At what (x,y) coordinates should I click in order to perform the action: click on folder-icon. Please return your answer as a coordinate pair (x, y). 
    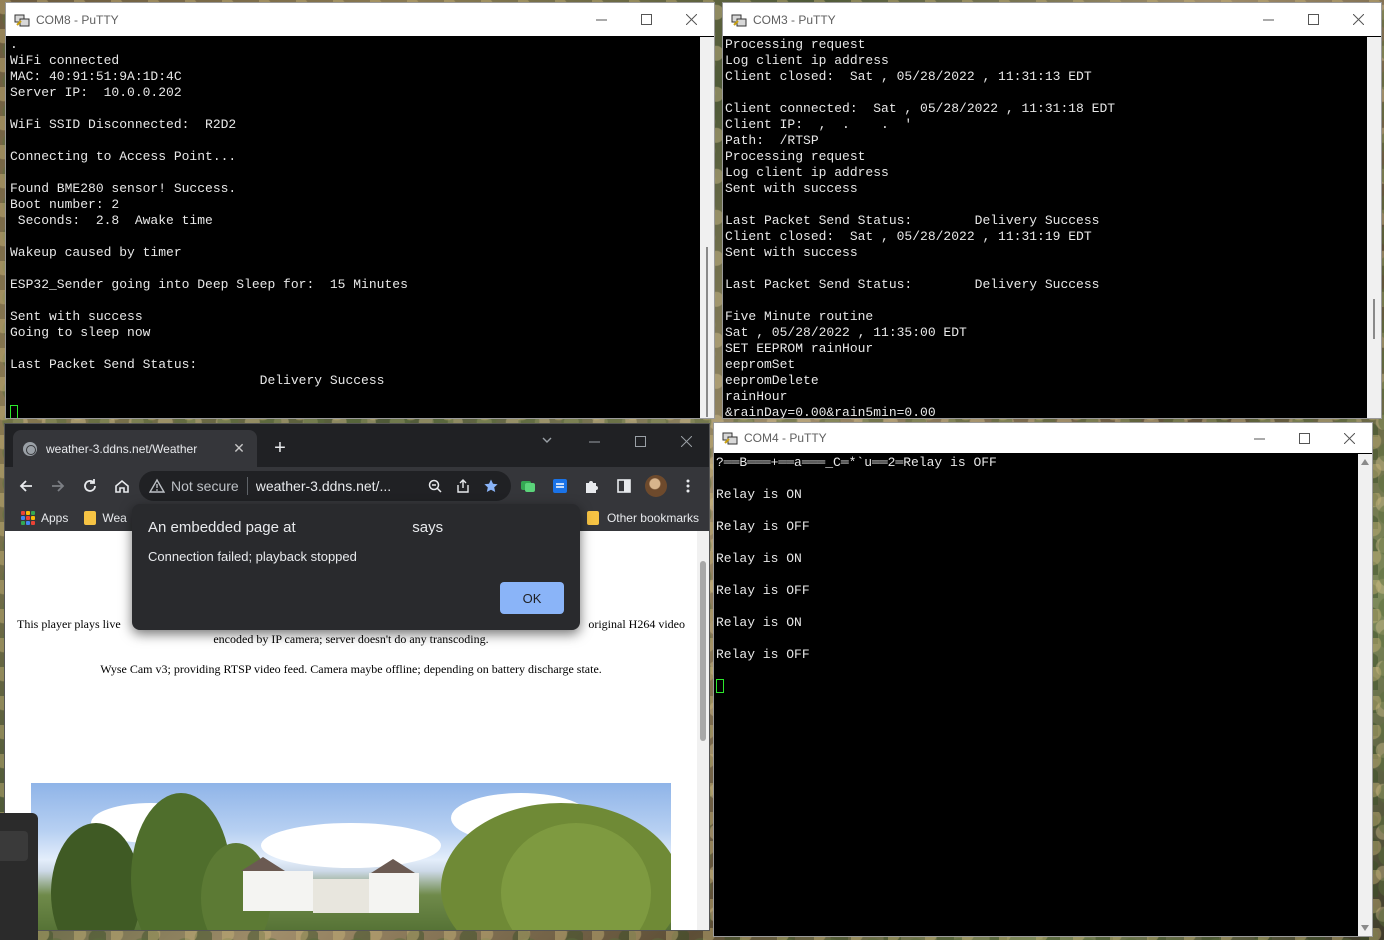
    Looking at the image, I should click on (90, 518).